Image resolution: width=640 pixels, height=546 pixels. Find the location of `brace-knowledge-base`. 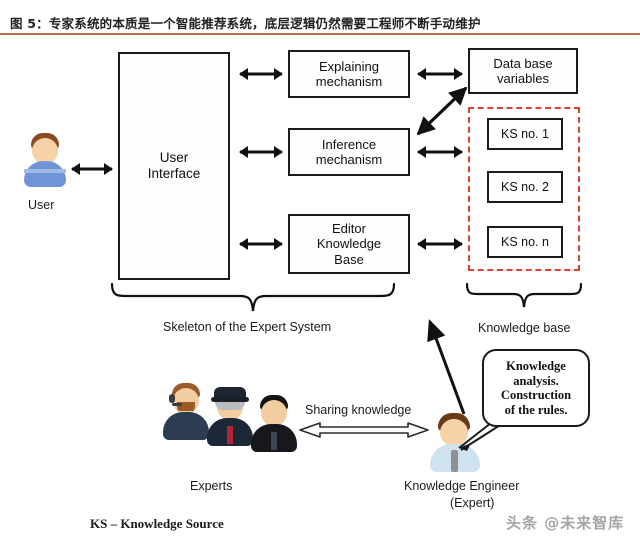

brace-knowledge-base is located at coordinates (524, 295).